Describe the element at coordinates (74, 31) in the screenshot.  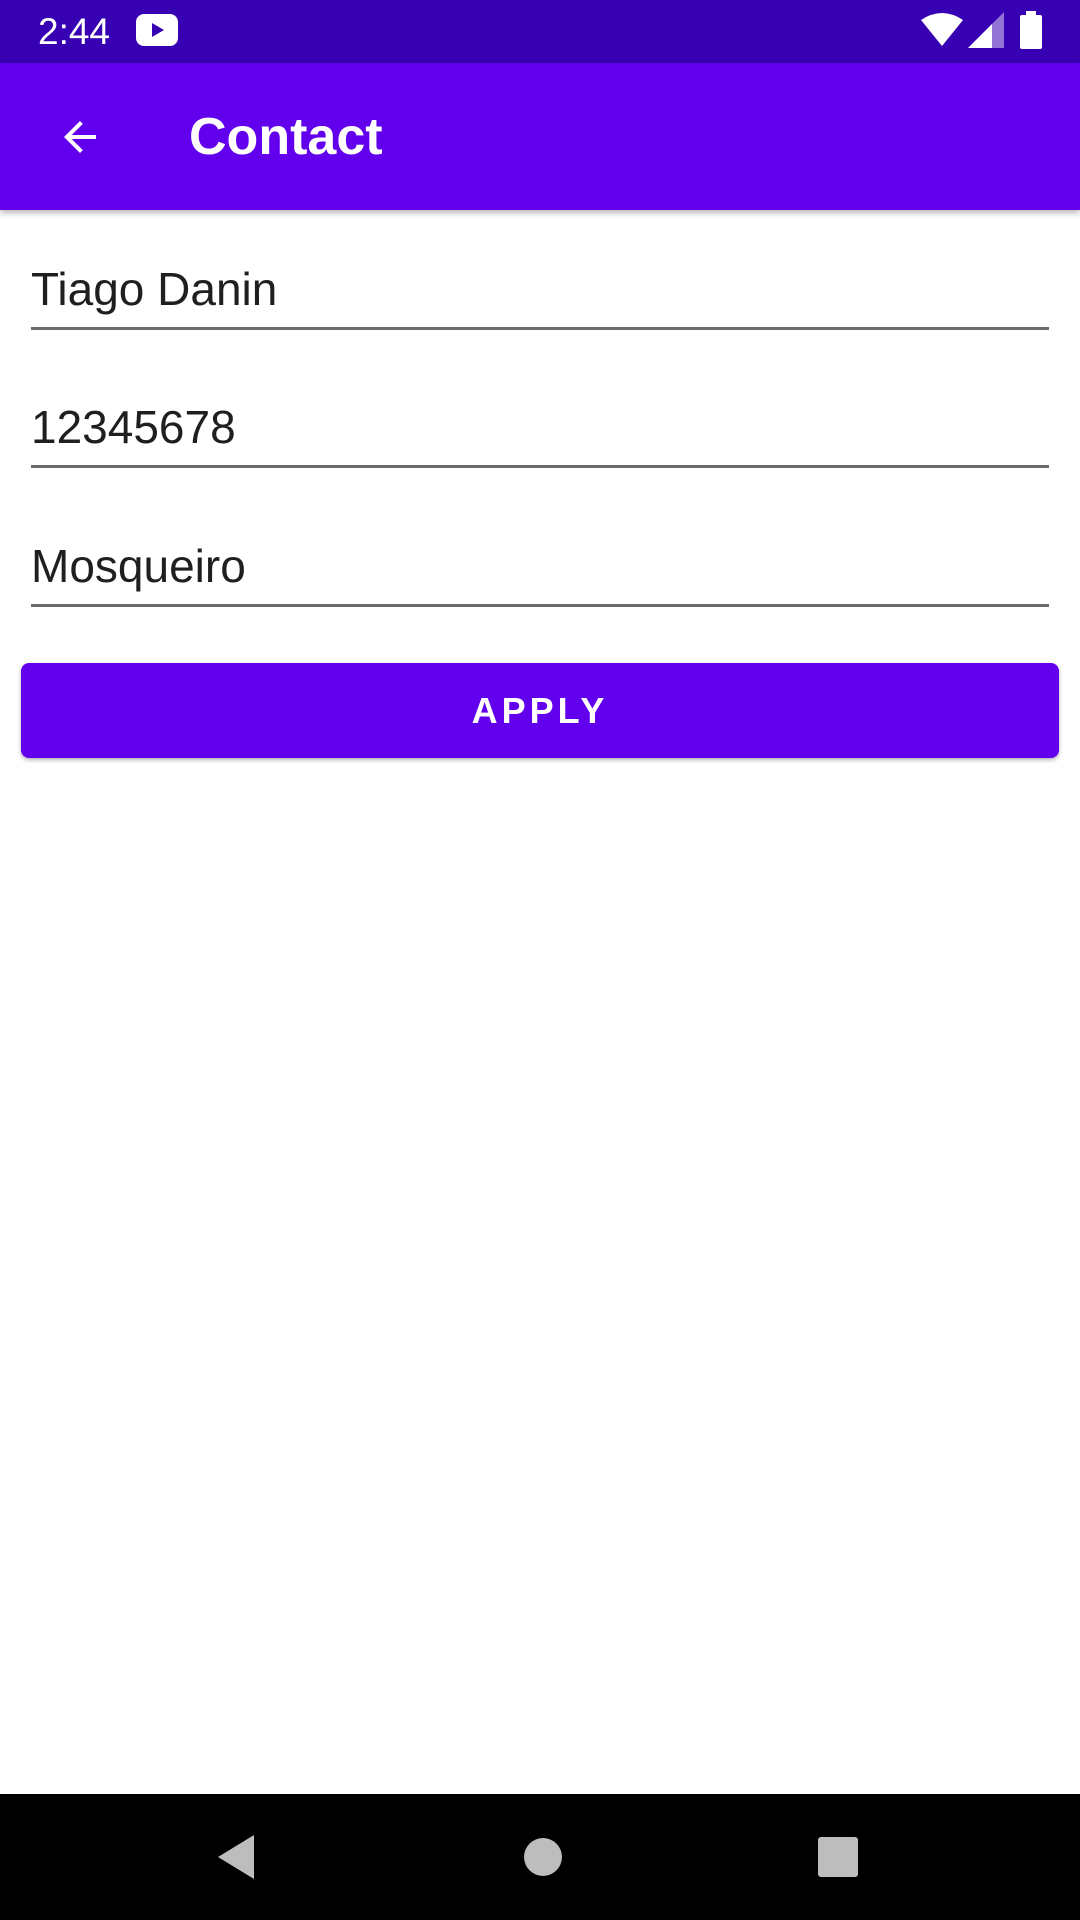
I see `status-time: 2:44` at that location.